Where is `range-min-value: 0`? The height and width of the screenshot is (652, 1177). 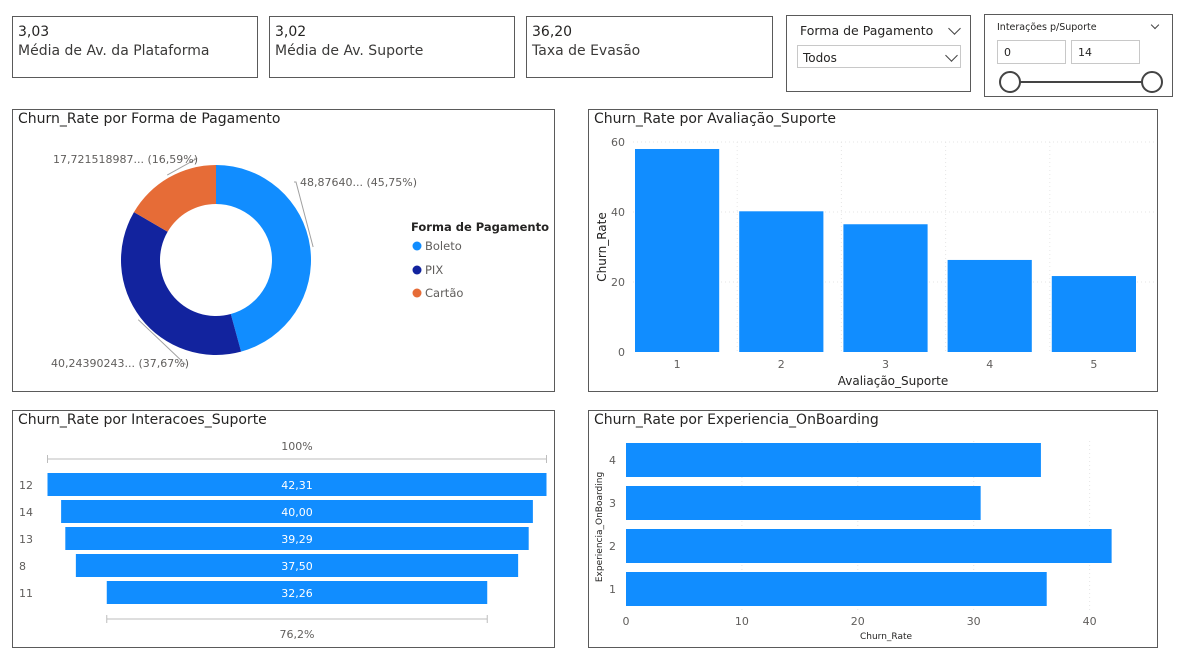 range-min-value: 0 is located at coordinates (1007, 52).